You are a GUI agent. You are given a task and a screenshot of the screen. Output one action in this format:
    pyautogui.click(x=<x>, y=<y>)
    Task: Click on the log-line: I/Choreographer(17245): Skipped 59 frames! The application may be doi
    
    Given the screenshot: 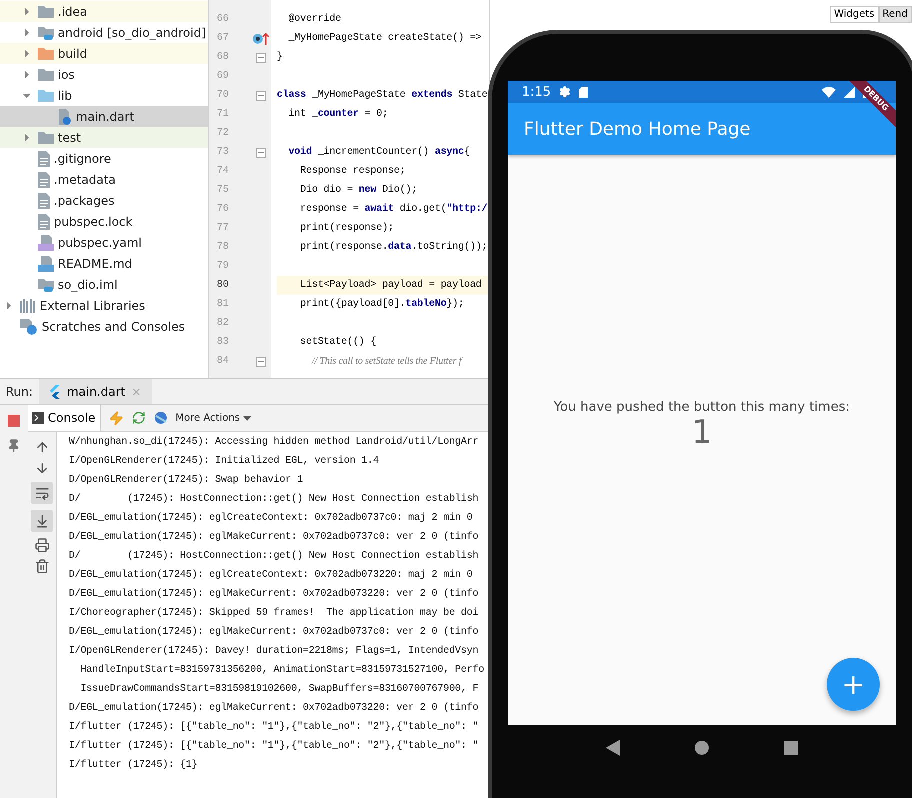 What is the action you would take?
    pyautogui.click(x=274, y=613)
    